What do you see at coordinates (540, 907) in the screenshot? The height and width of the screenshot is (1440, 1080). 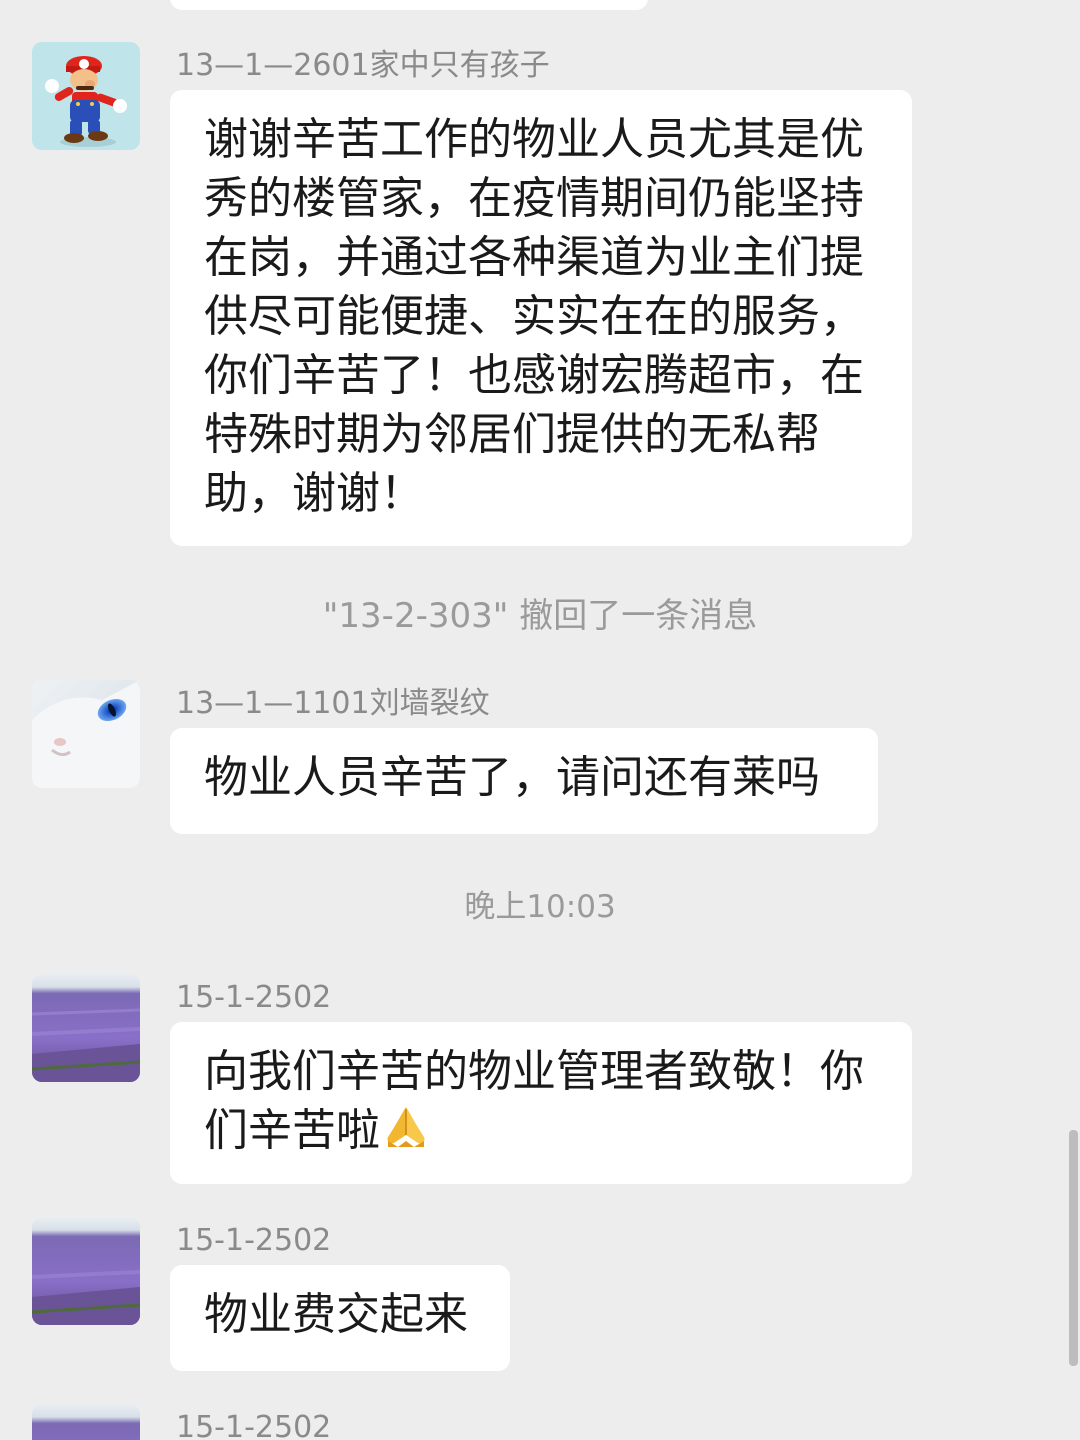 I see `timestamp: 晚上10:03` at bounding box center [540, 907].